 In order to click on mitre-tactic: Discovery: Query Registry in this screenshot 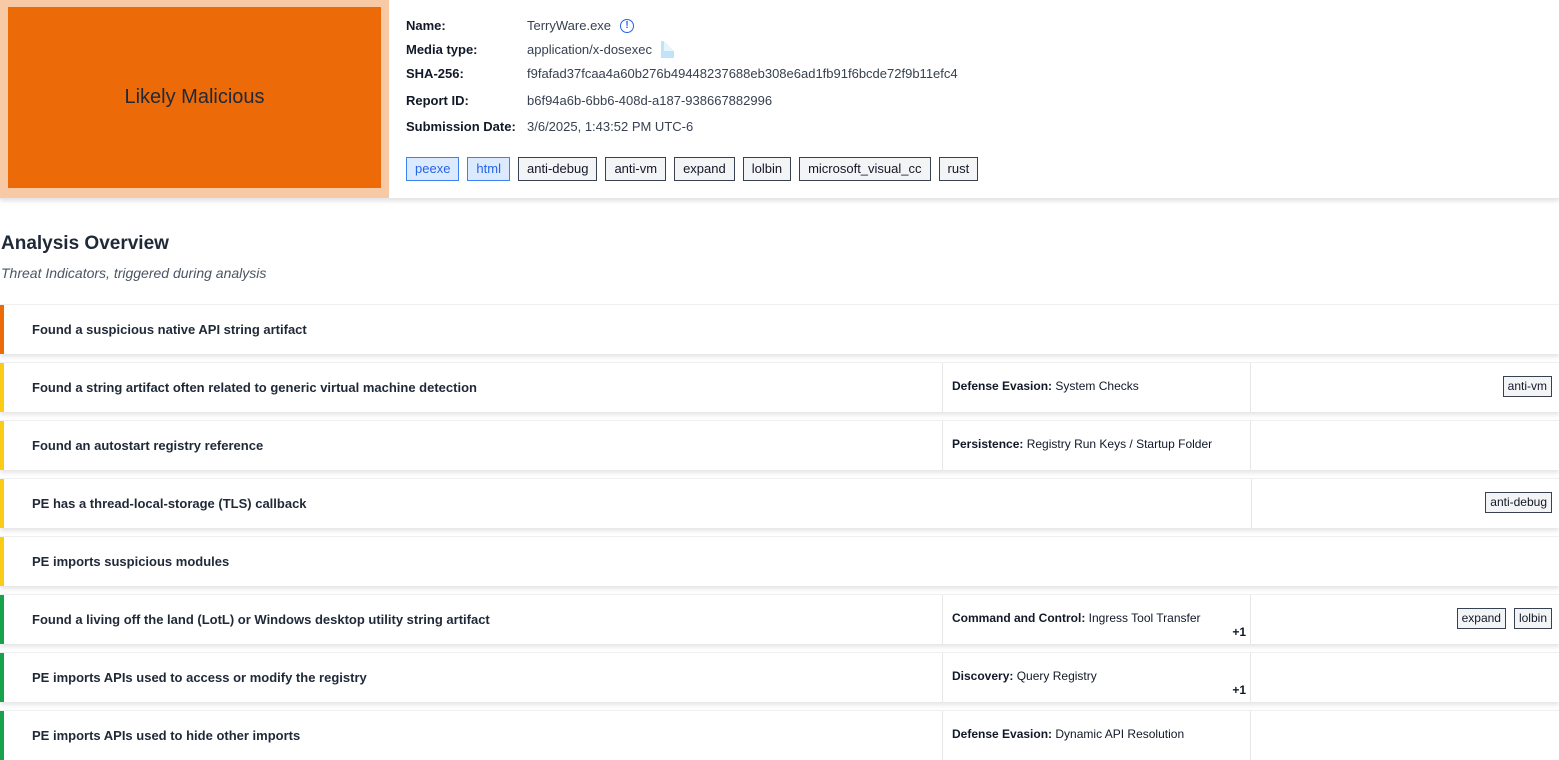, I will do `click(1024, 676)`.